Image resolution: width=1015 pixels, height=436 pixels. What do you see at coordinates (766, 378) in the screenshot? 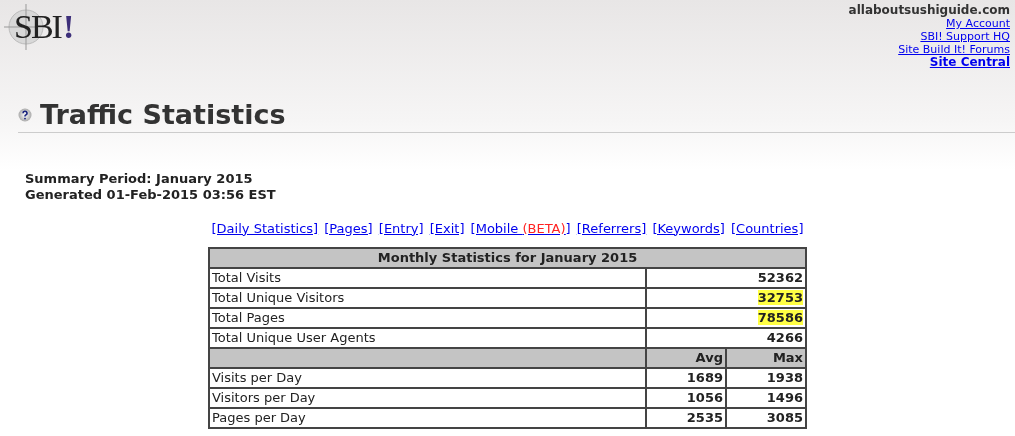
I see `stat-value: 1938` at bounding box center [766, 378].